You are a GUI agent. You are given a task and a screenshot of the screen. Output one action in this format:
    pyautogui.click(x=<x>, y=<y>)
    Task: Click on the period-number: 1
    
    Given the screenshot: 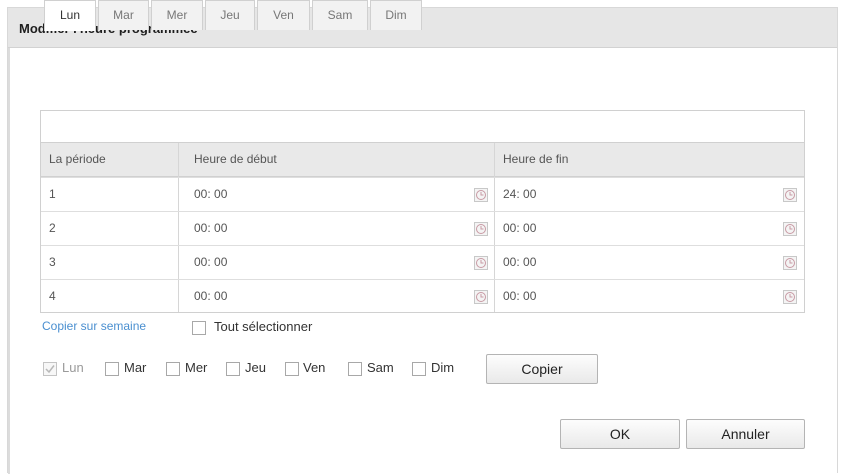 What is the action you would take?
    pyautogui.click(x=52, y=194)
    